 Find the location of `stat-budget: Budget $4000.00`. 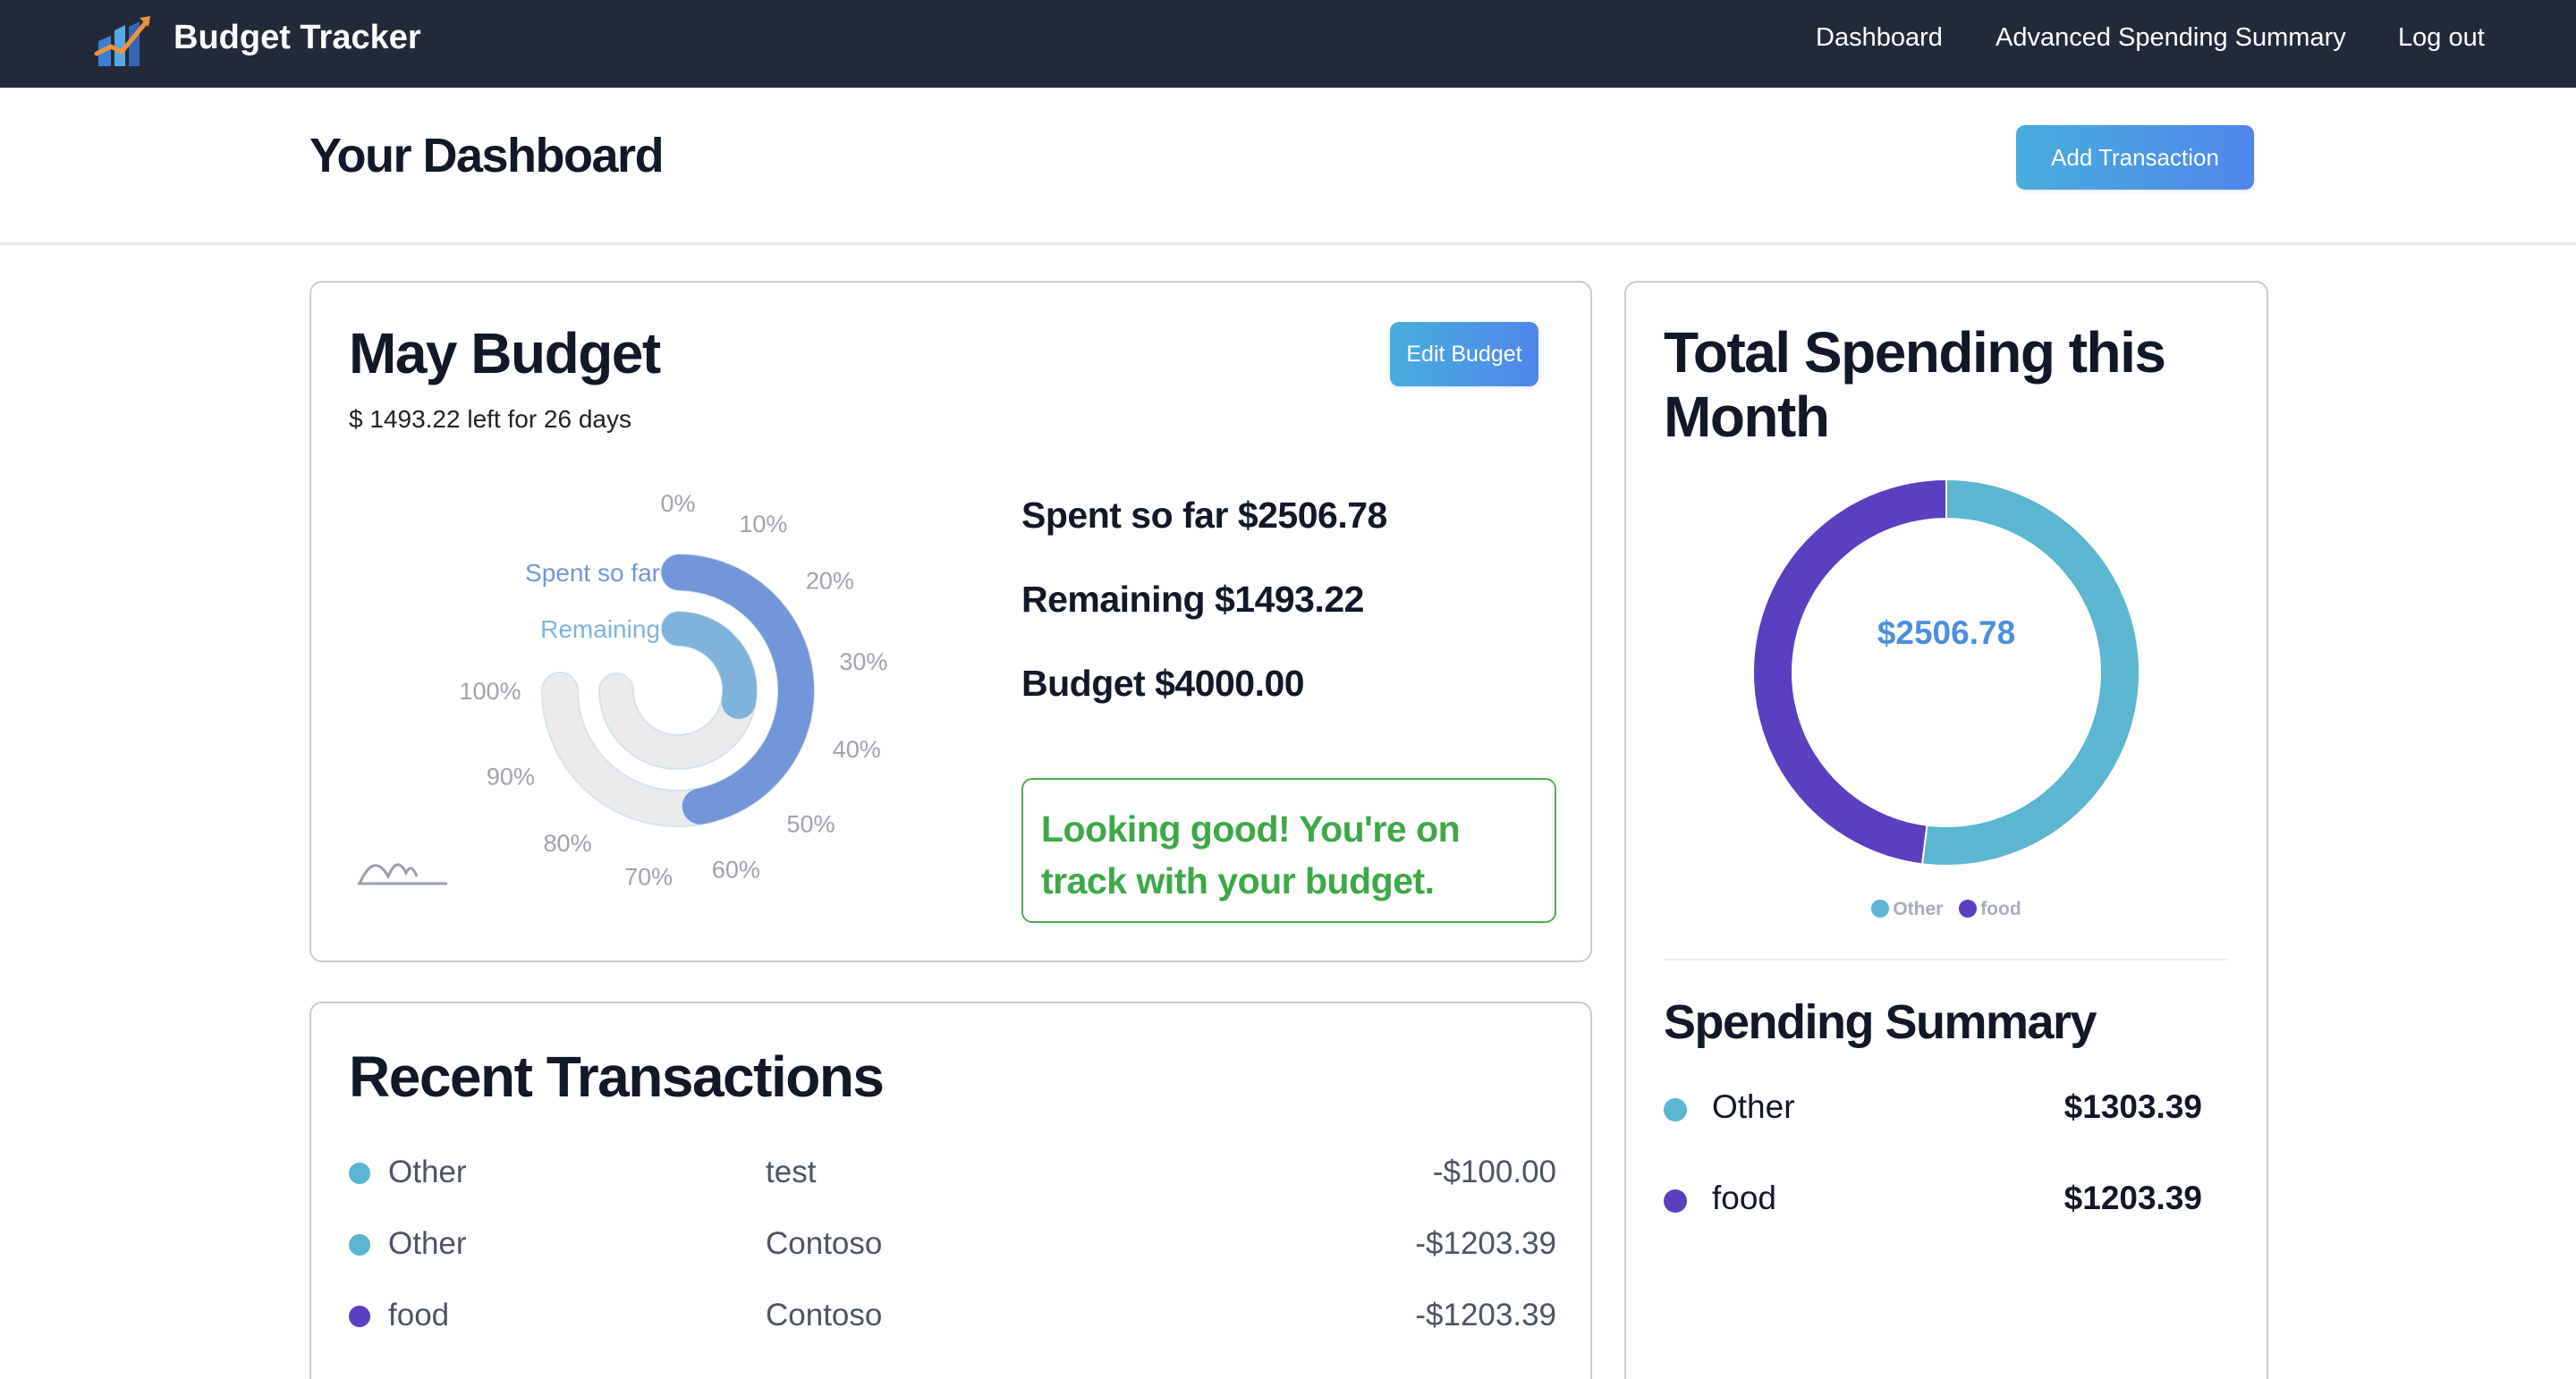

stat-budget: Budget $4000.00 is located at coordinates (1163, 683).